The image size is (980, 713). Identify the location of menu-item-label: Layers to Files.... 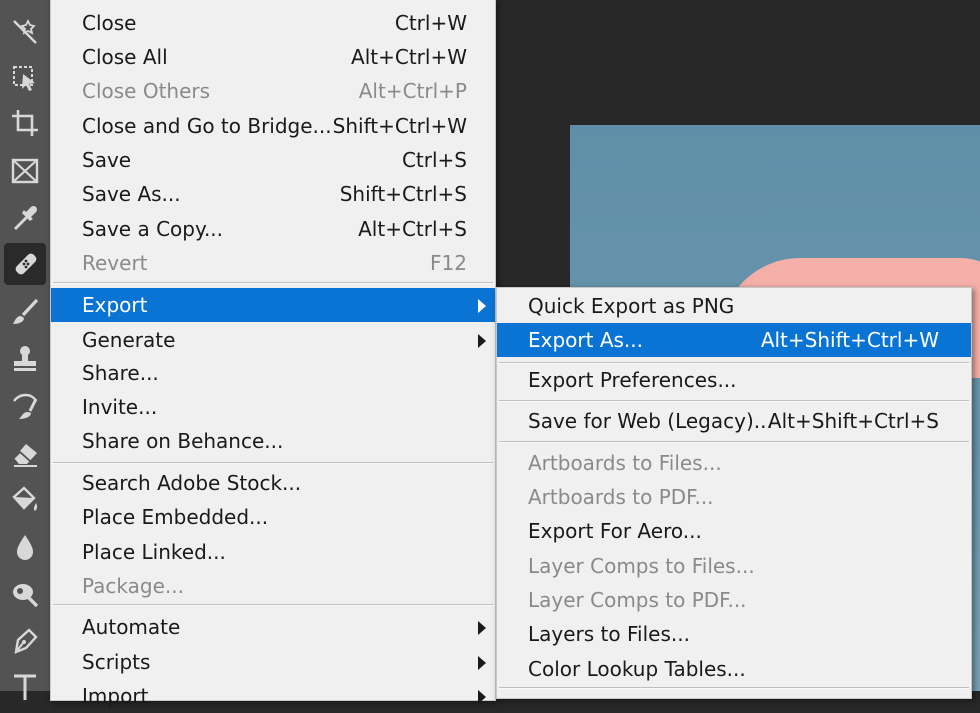
(609, 634).